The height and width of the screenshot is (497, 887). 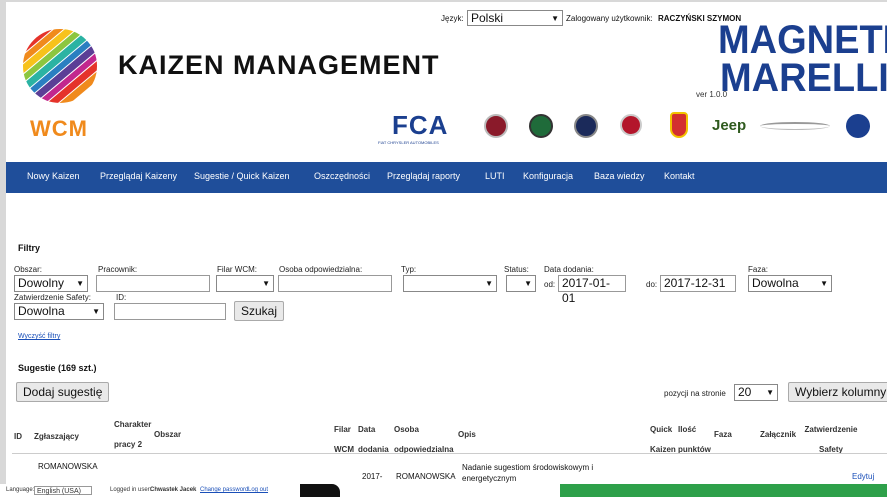 What do you see at coordinates (420, 125) in the screenshot?
I see `fca-logo: FCA` at bounding box center [420, 125].